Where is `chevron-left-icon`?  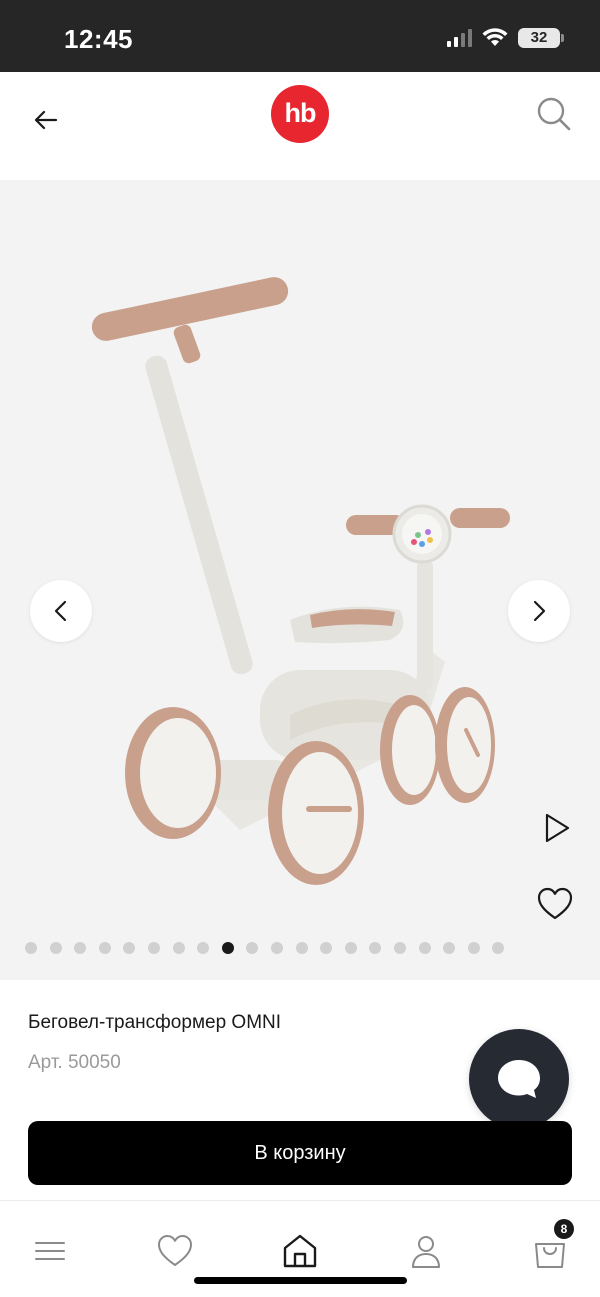
chevron-left-icon is located at coordinates (60, 611).